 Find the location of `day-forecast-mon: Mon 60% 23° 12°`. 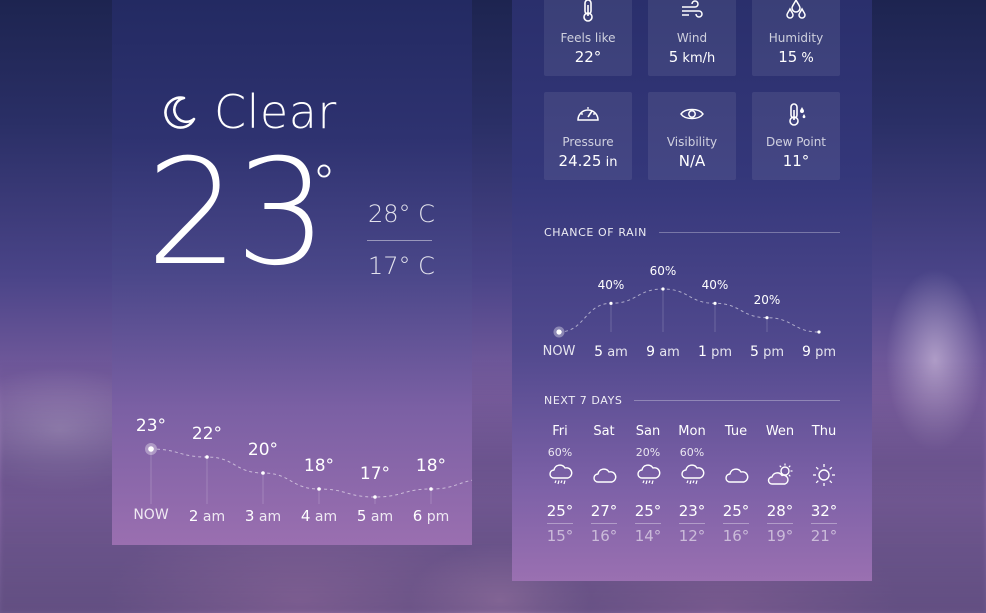

day-forecast-mon: Mon 60% 23° 12° is located at coordinates (692, 484).